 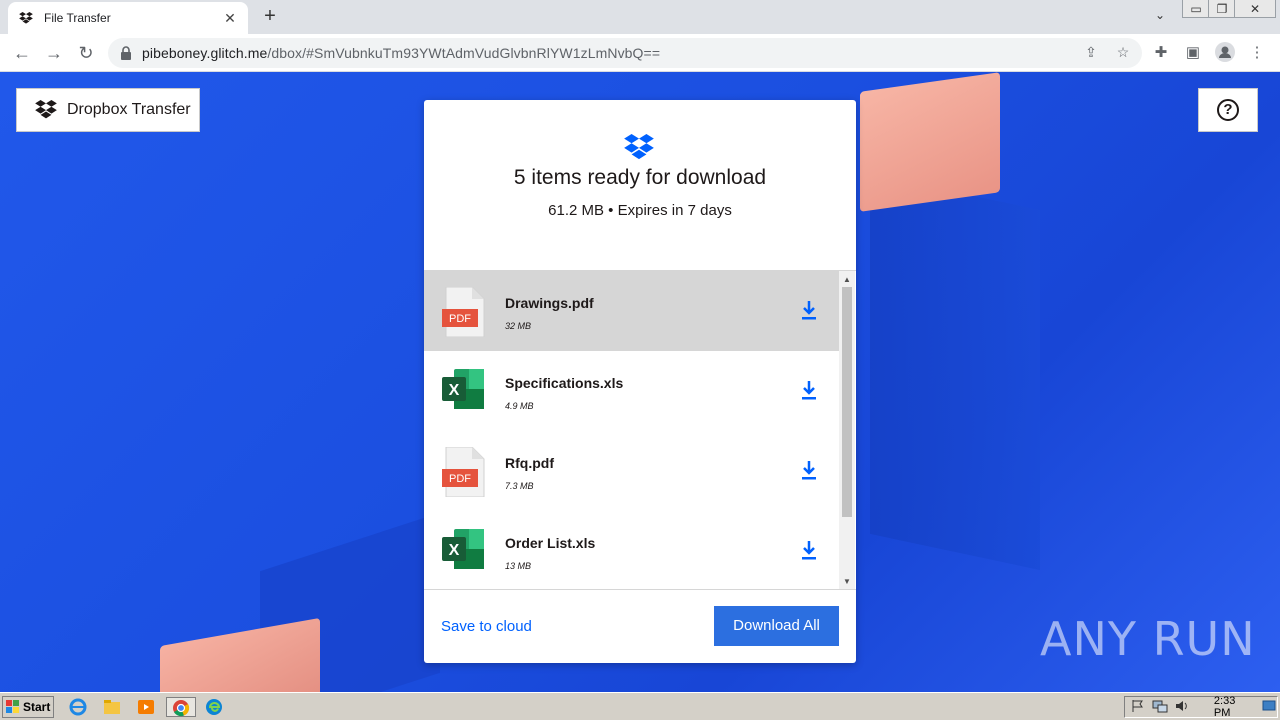 I want to click on forward-arrow-icon: →, so click(x=54, y=53).